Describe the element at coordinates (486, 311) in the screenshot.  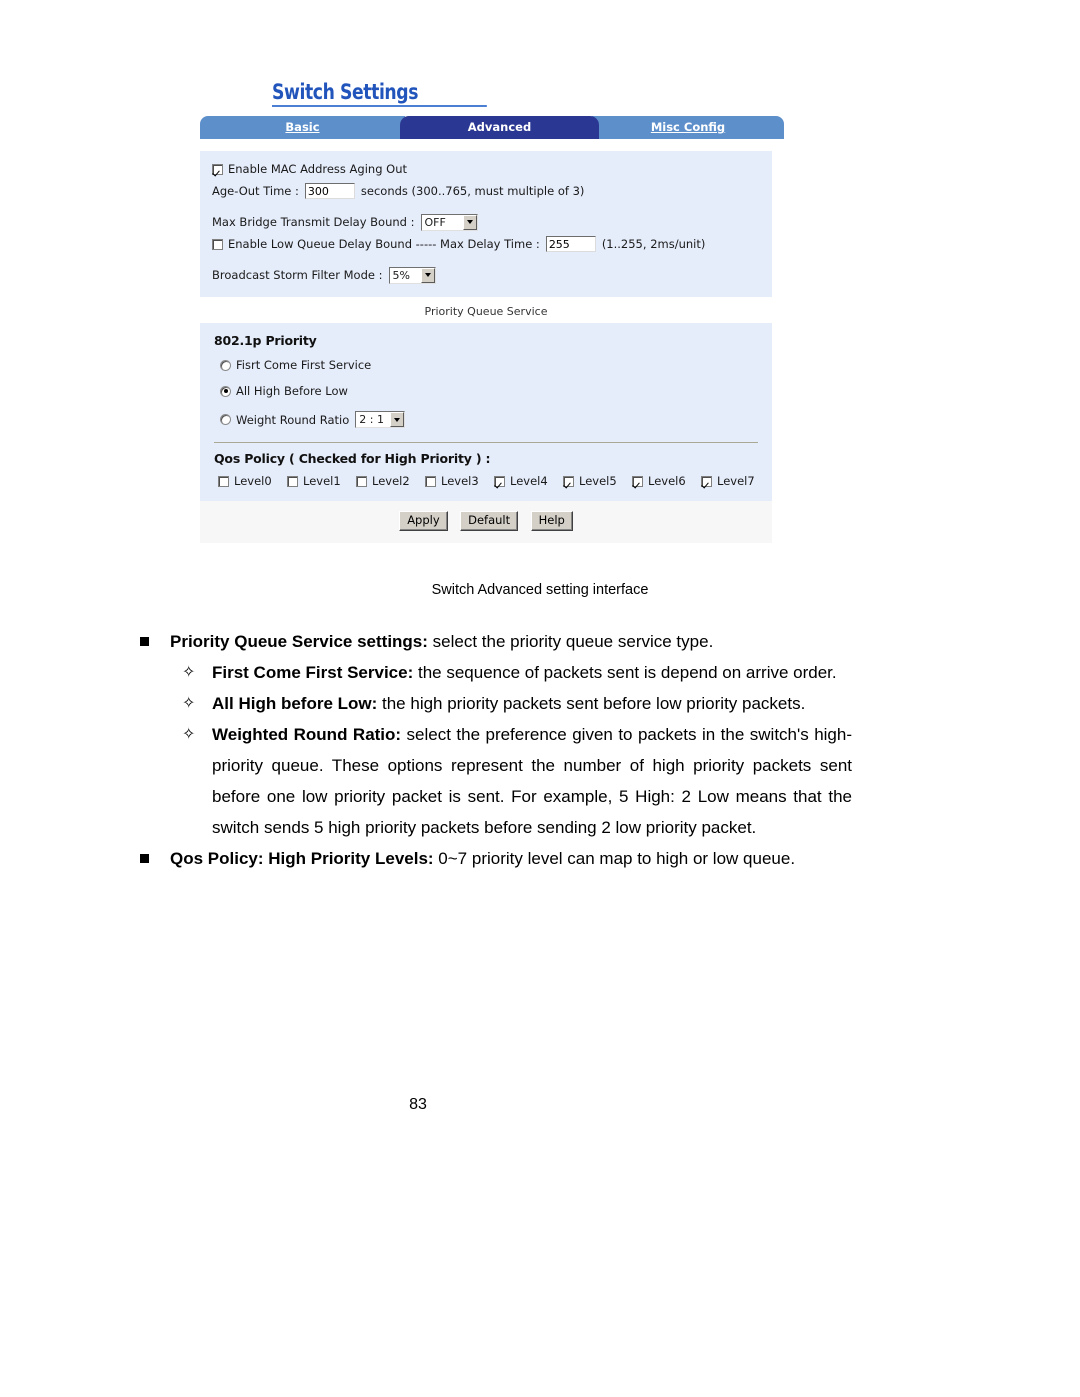
I see `priority-queue-service-caption: Priority Queue Service` at that location.